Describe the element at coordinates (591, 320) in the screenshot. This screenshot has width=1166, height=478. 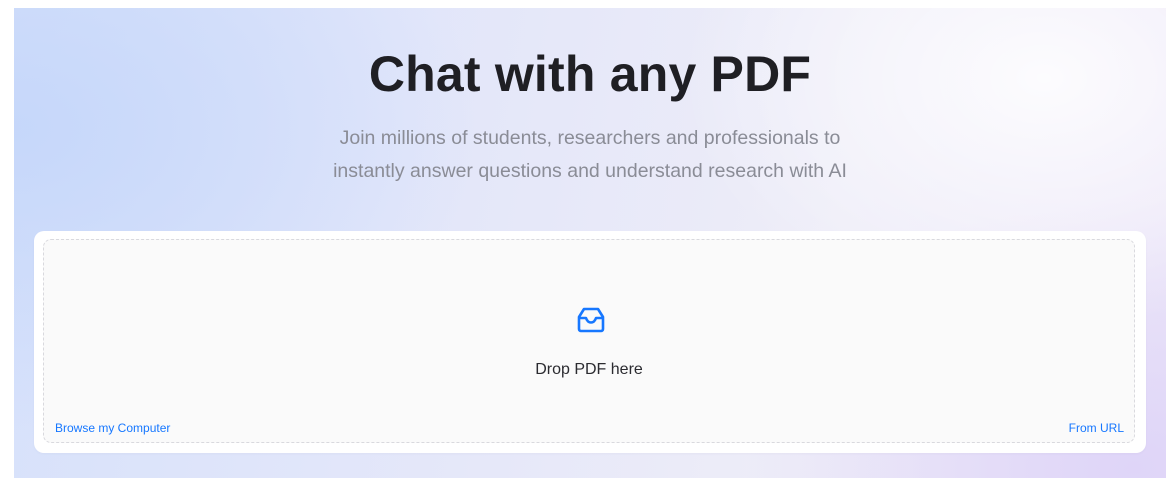
I see `inbox-icon` at that location.